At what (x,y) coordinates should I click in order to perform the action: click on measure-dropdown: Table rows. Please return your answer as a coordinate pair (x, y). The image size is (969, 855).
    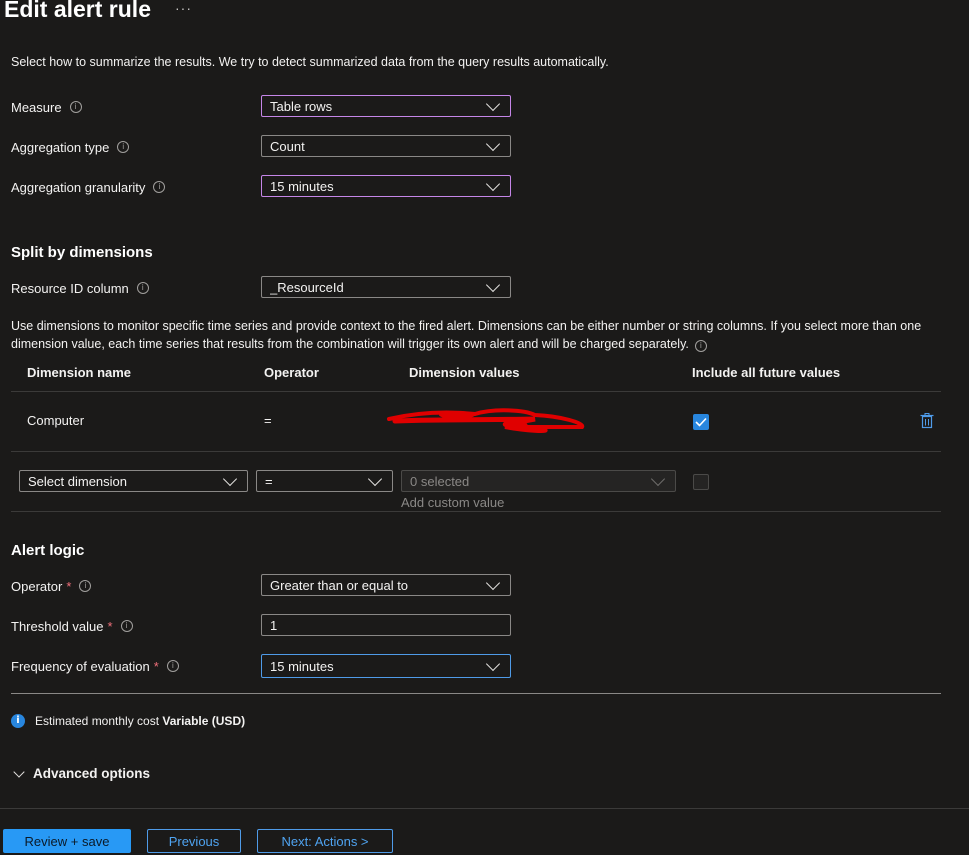
    Looking at the image, I should click on (386, 106).